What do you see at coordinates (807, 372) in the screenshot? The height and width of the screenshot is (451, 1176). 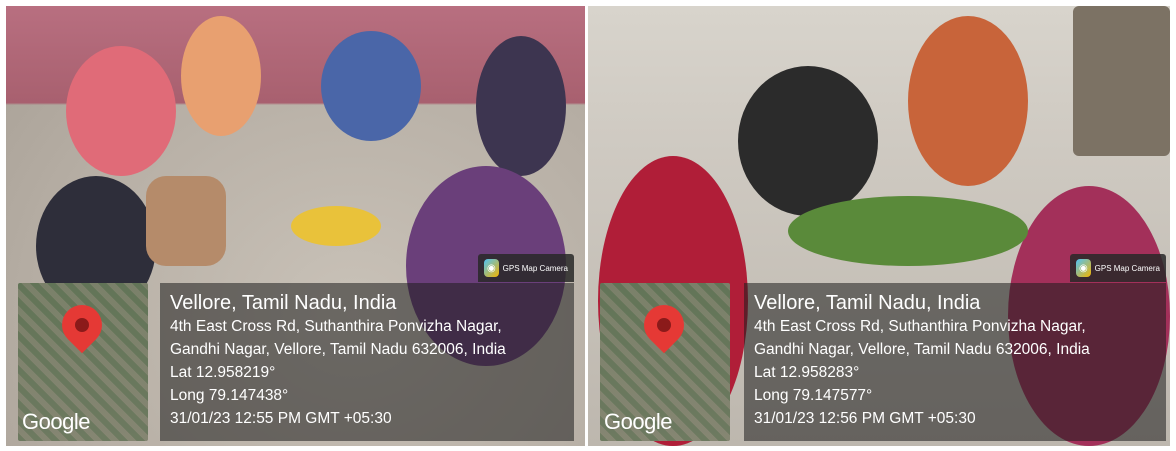 I see `latitude: Lat 12.958283°` at bounding box center [807, 372].